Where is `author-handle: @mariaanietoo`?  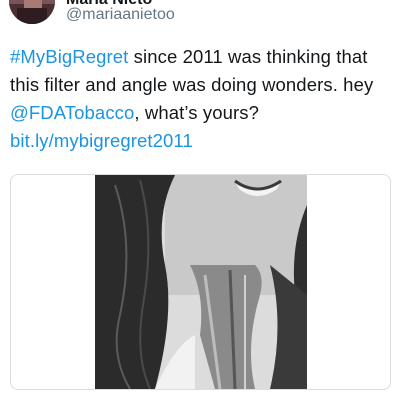
author-handle: @mariaanietoo is located at coordinates (120, 15).